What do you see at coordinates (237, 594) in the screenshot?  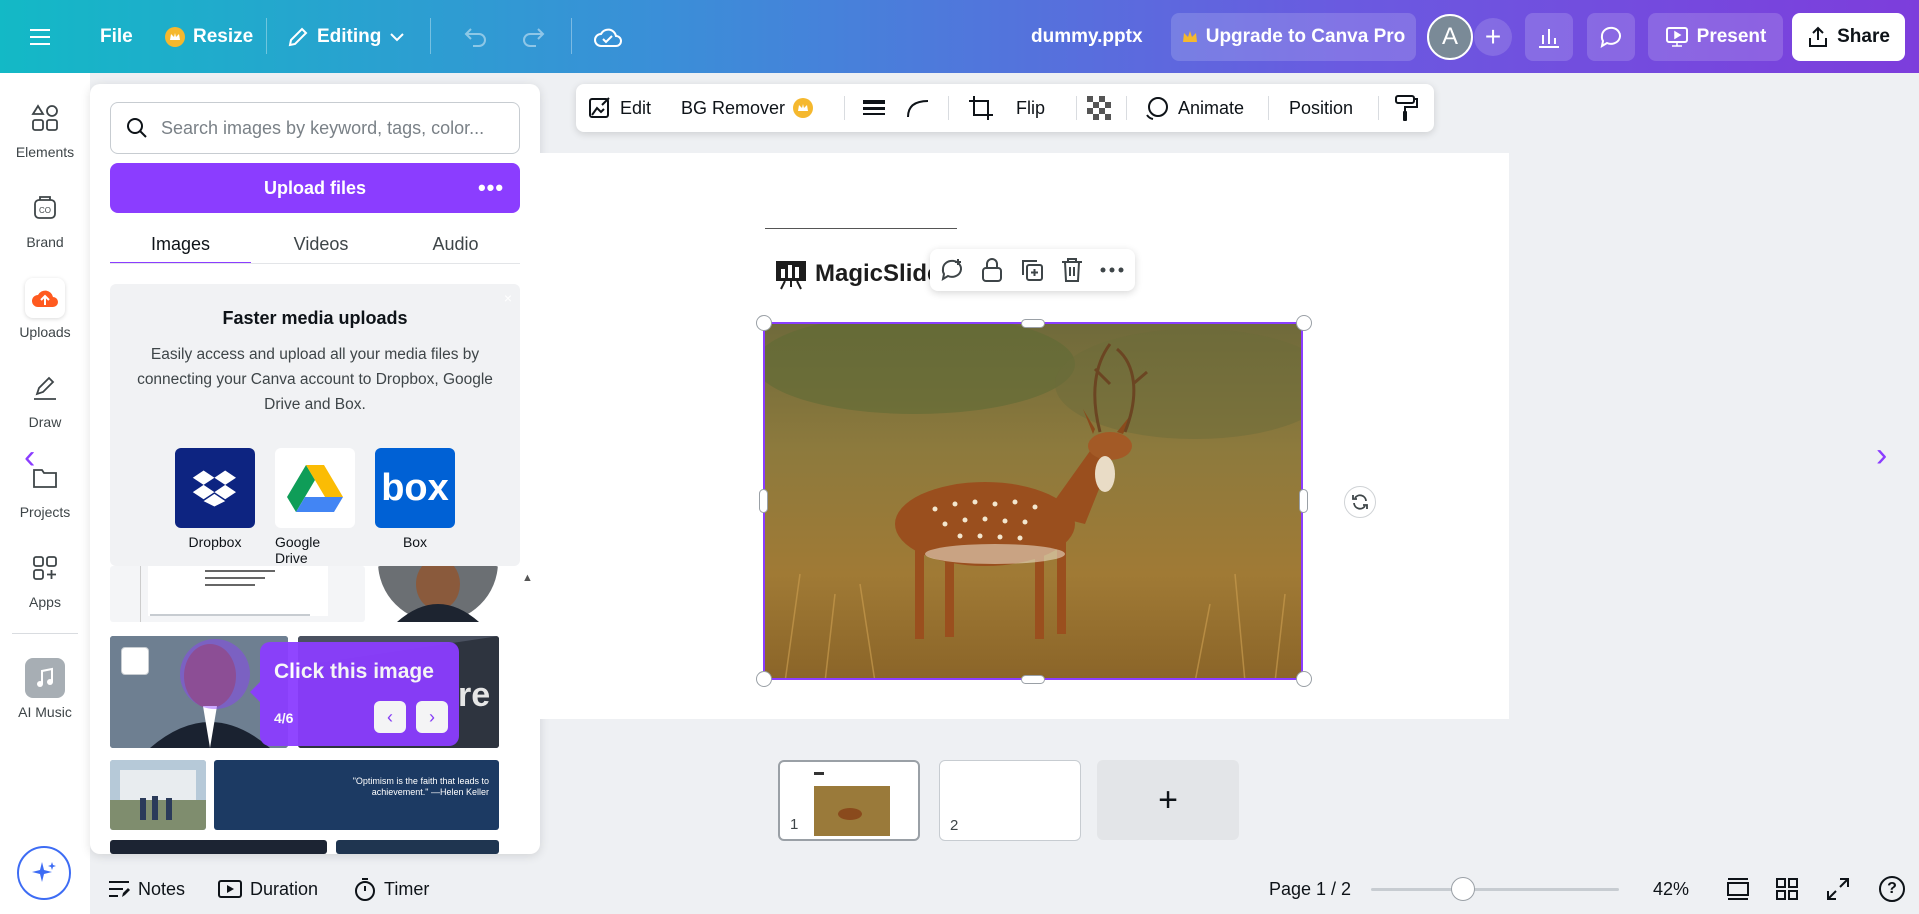 I see `uploaded-image-slide` at bounding box center [237, 594].